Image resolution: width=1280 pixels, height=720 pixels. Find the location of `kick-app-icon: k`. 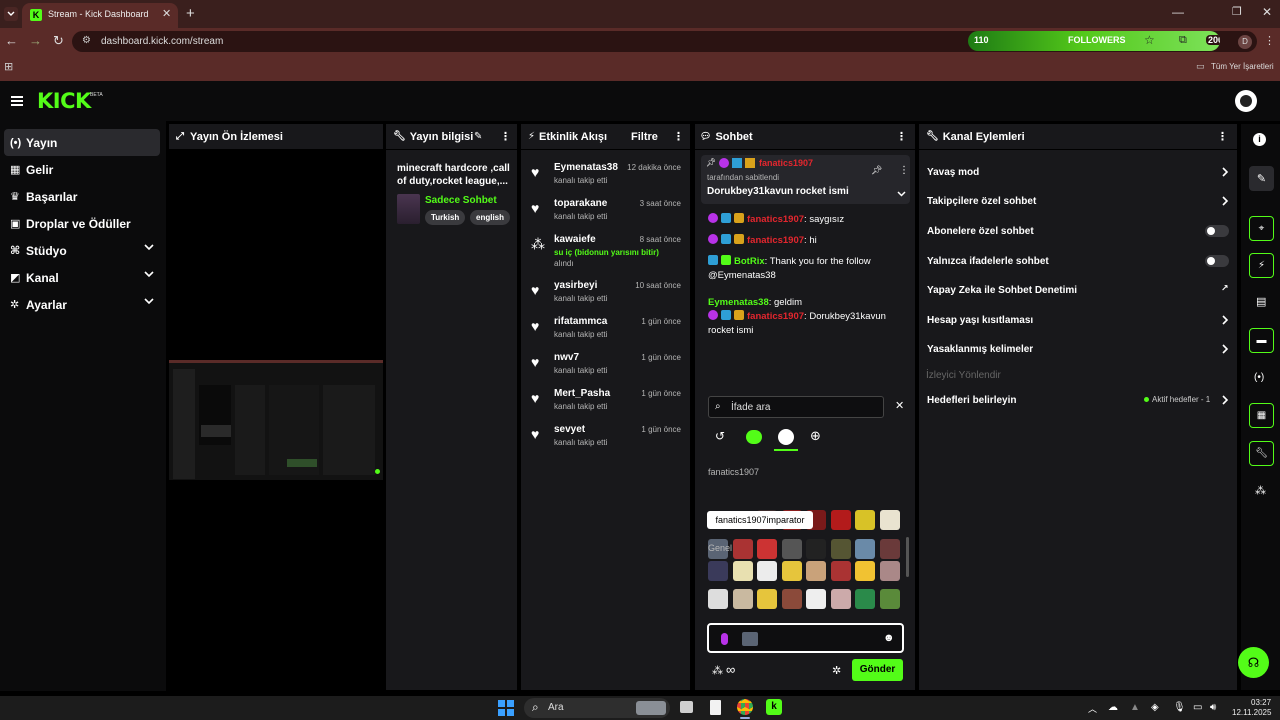

kick-app-icon: k is located at coordinates (774, 707).